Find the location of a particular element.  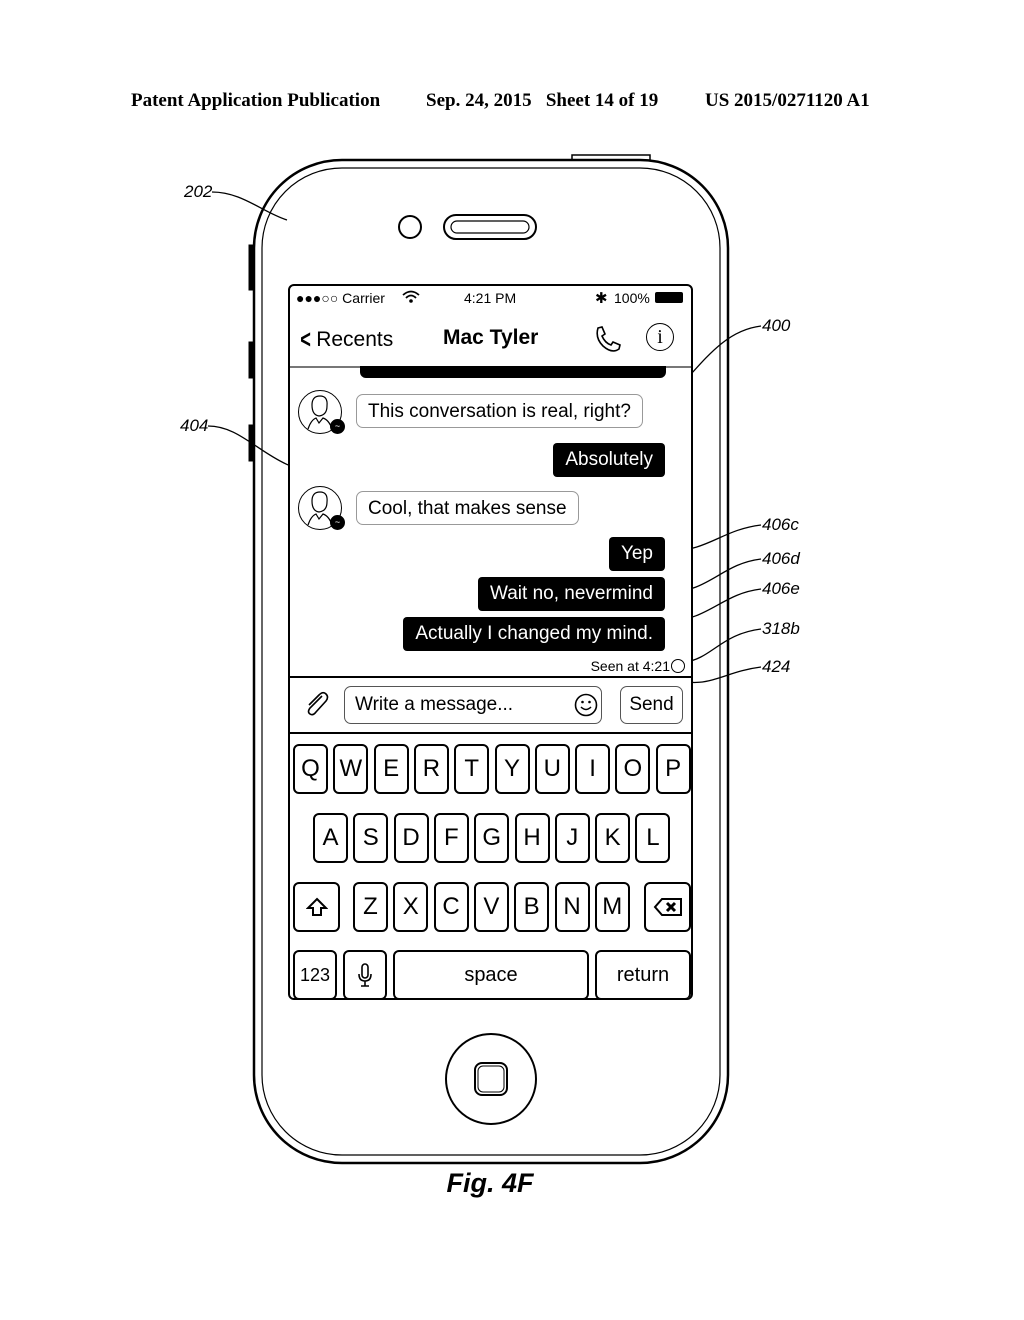

microphone-icon is located at coordinates (365, 975).